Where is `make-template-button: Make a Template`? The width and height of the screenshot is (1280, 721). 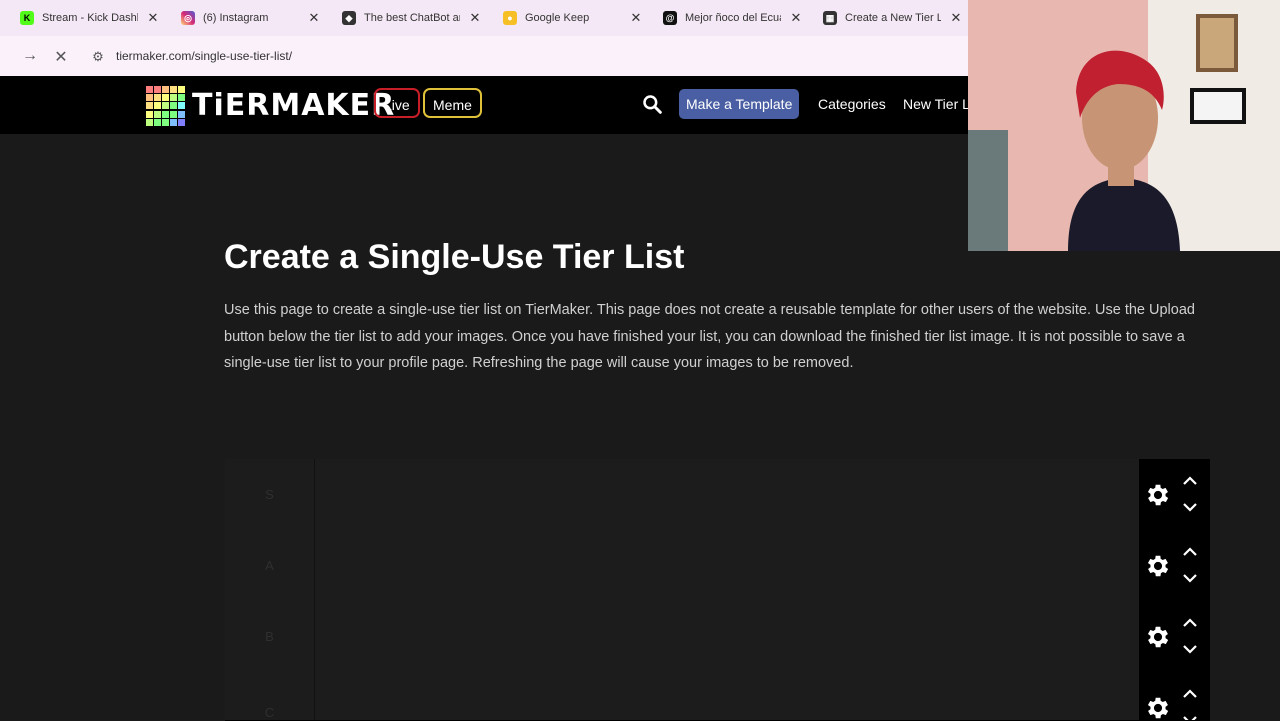
make-template-button: Make a Template is located at coordinates (739, 104).